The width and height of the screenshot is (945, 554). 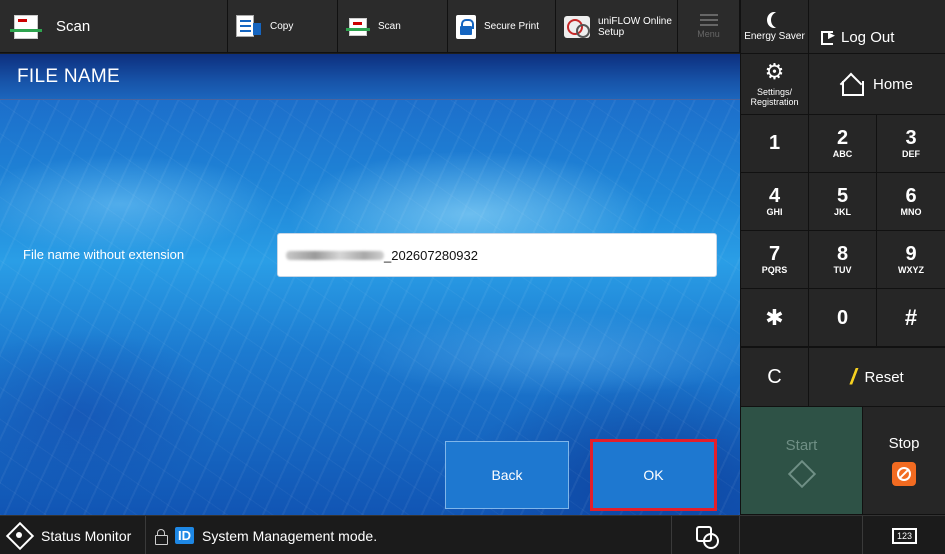 I want to click on home-button: Home, so click(x=877, y=84).